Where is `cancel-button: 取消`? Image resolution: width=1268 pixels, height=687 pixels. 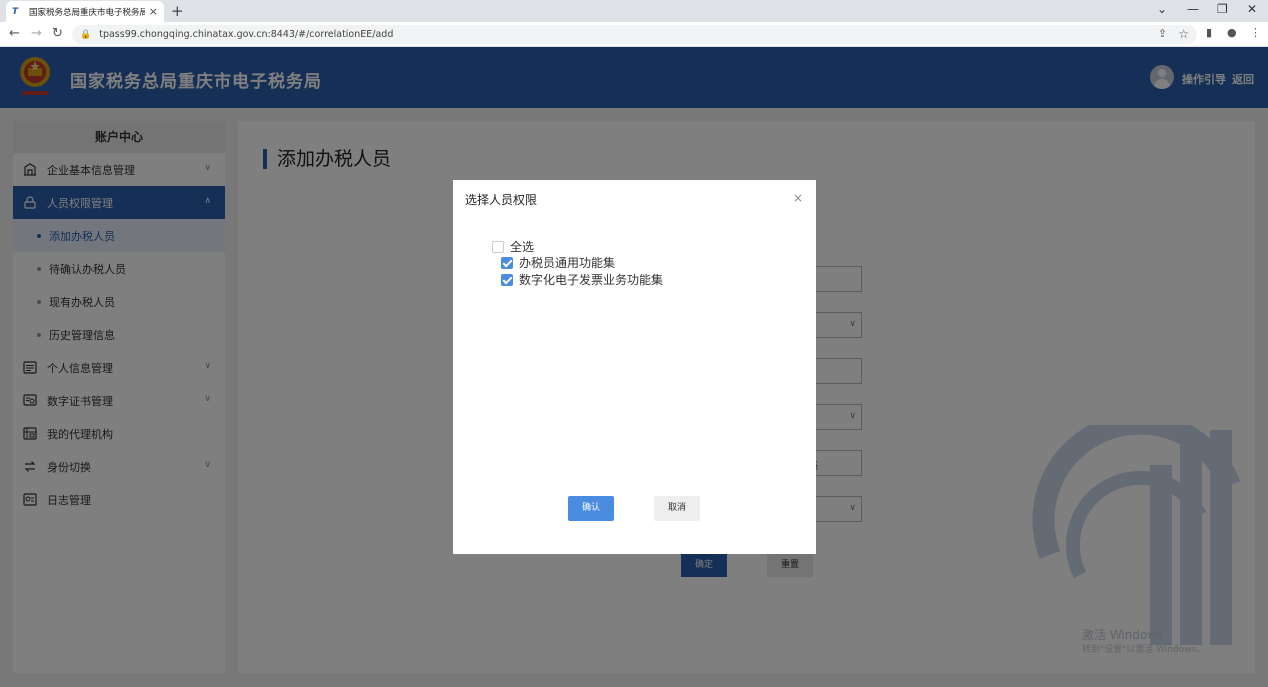 cancel-button: 取消 is located at coordinates (677, 508).